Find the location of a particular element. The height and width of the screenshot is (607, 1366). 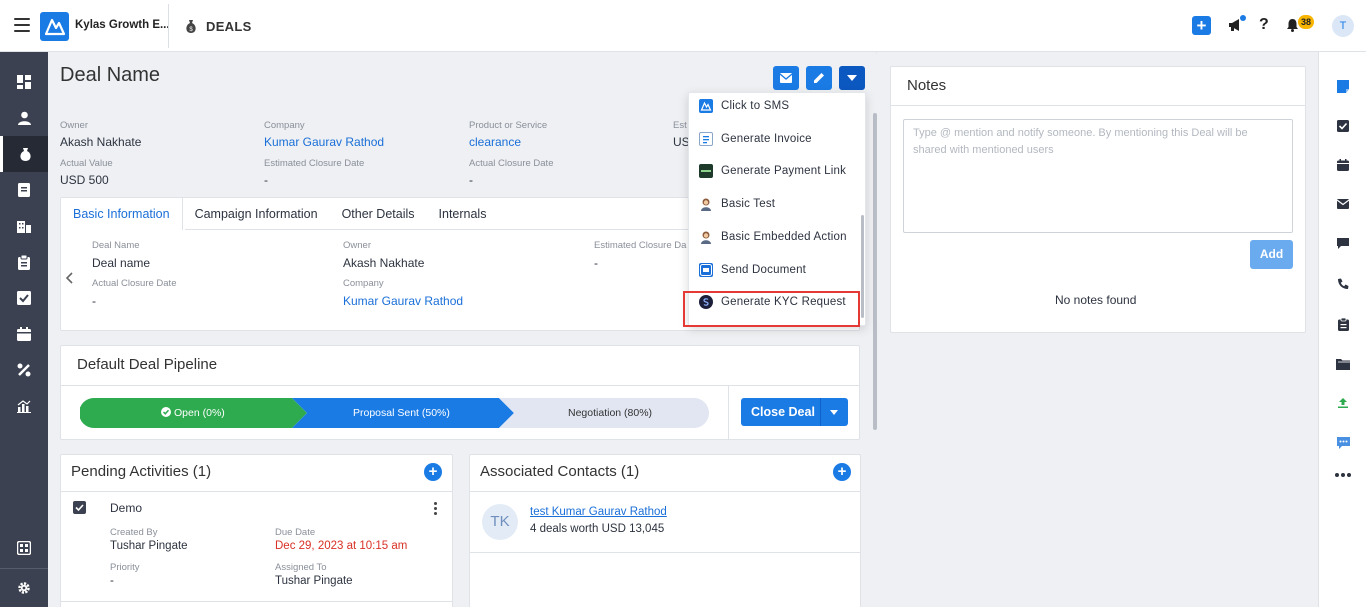

user-avatar: T is located at coordinates (1343, 26).